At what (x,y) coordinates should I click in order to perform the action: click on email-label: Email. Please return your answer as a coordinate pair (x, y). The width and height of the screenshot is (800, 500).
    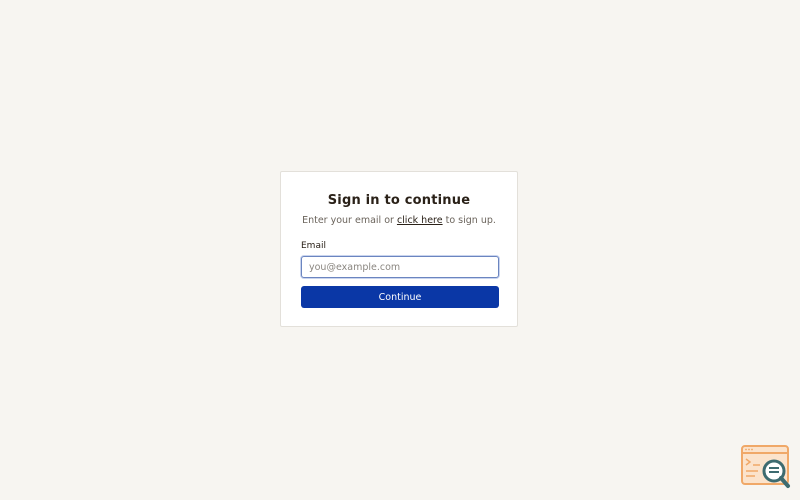
    Looking at the image, I should click on (313, 246).